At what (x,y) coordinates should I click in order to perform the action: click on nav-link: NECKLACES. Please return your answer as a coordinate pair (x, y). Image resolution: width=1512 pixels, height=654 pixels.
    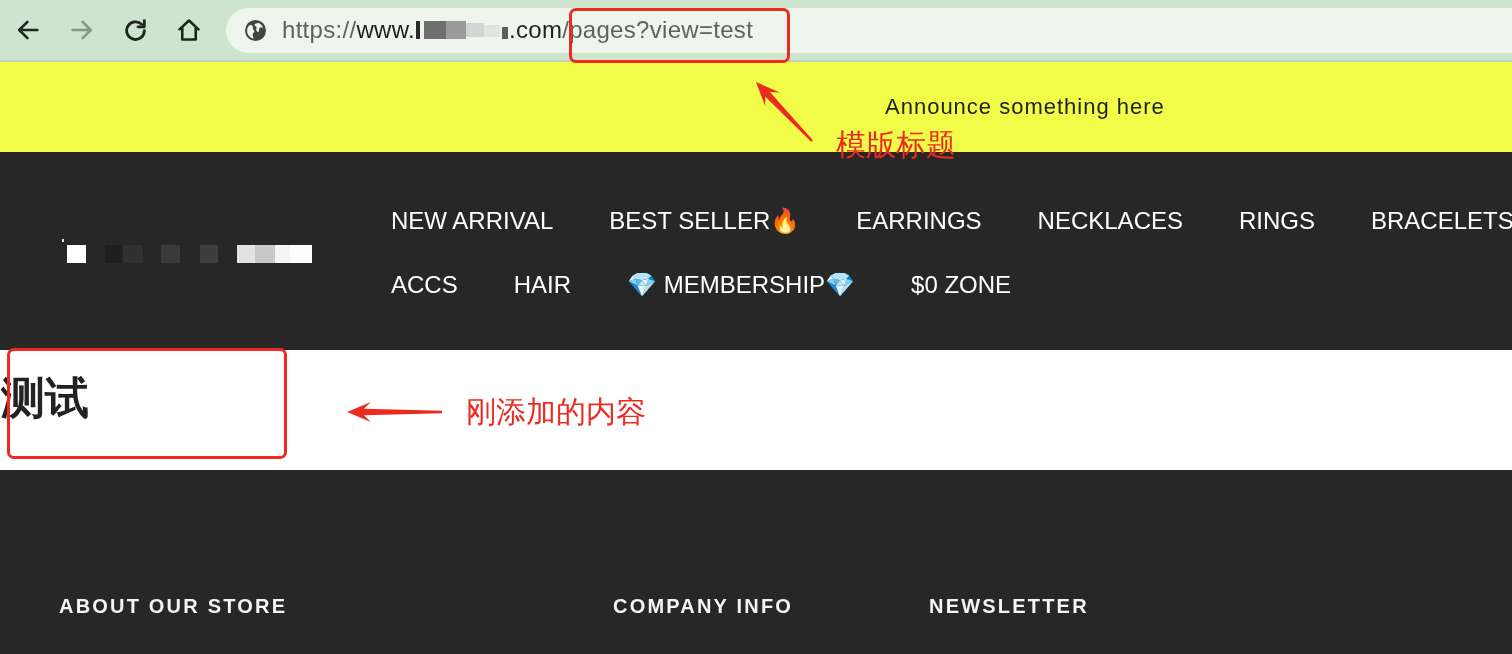
    Looking at the image, I should click on (1110, 221).